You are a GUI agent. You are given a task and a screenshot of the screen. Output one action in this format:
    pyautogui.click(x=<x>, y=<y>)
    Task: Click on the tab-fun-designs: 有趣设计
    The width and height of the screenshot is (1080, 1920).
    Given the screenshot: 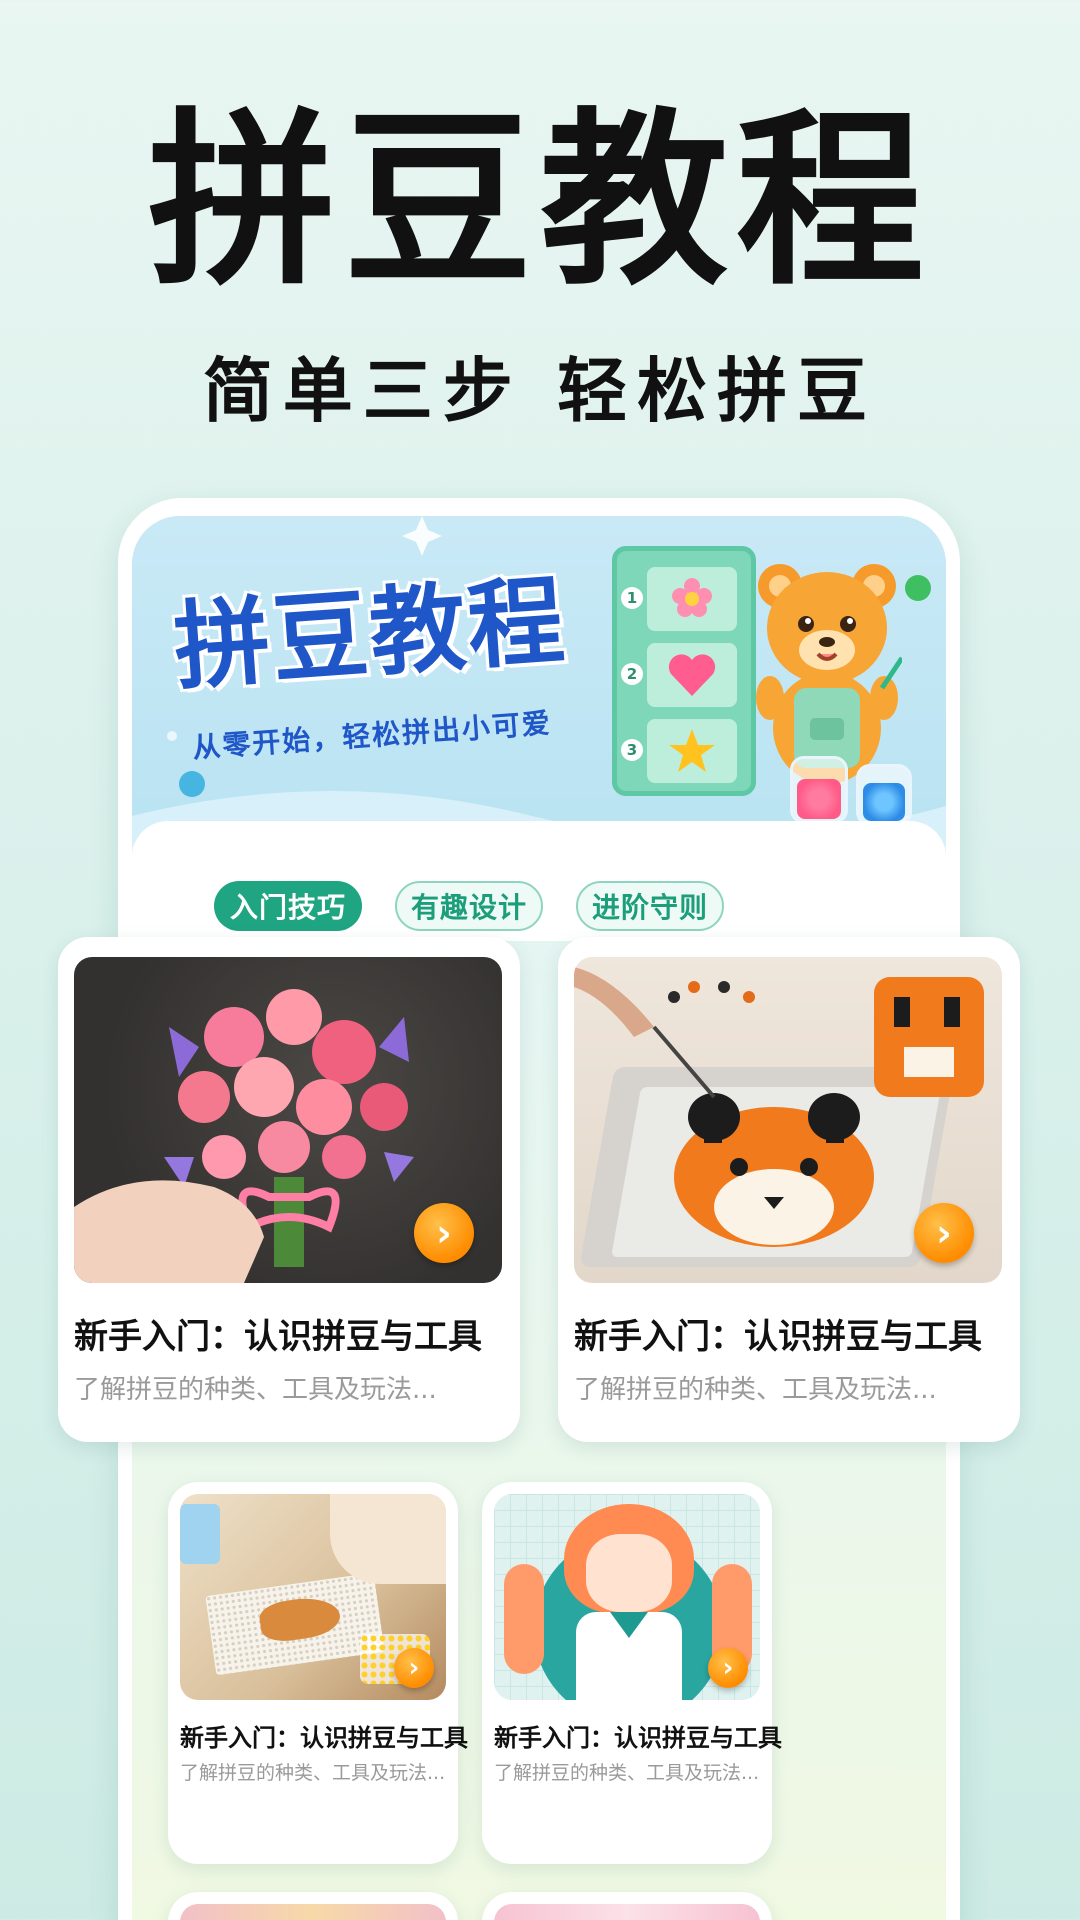 What is the action you would take?
    pyautogui.click(x=469, y=906)
    